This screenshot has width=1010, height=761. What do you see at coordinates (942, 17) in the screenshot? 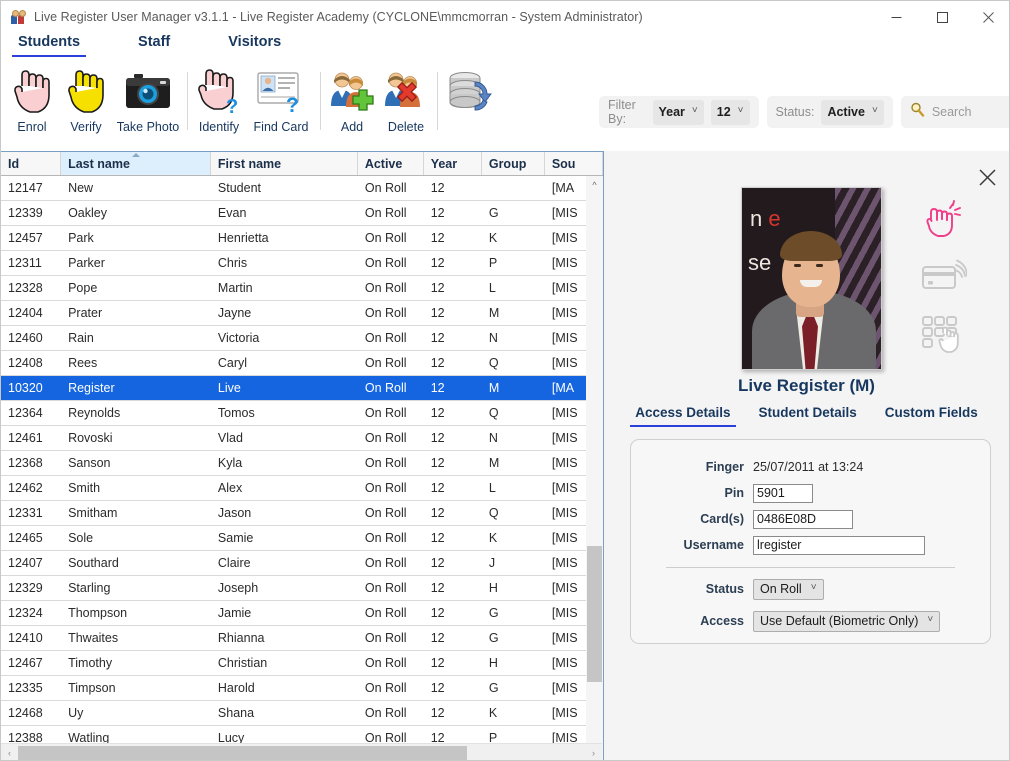
I see `maximize-button` at bounding box center [942, 17].